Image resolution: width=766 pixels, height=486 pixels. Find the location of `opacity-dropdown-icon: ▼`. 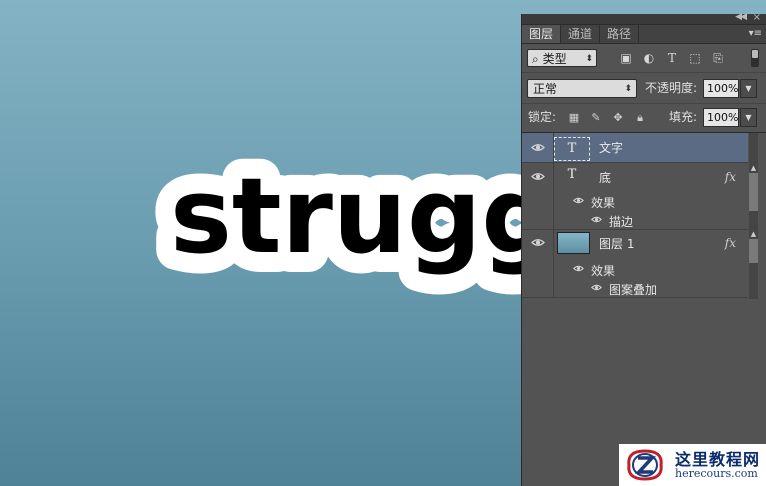

opacity-dropdown-icon: ▼ is located at coordinates (748, 88).